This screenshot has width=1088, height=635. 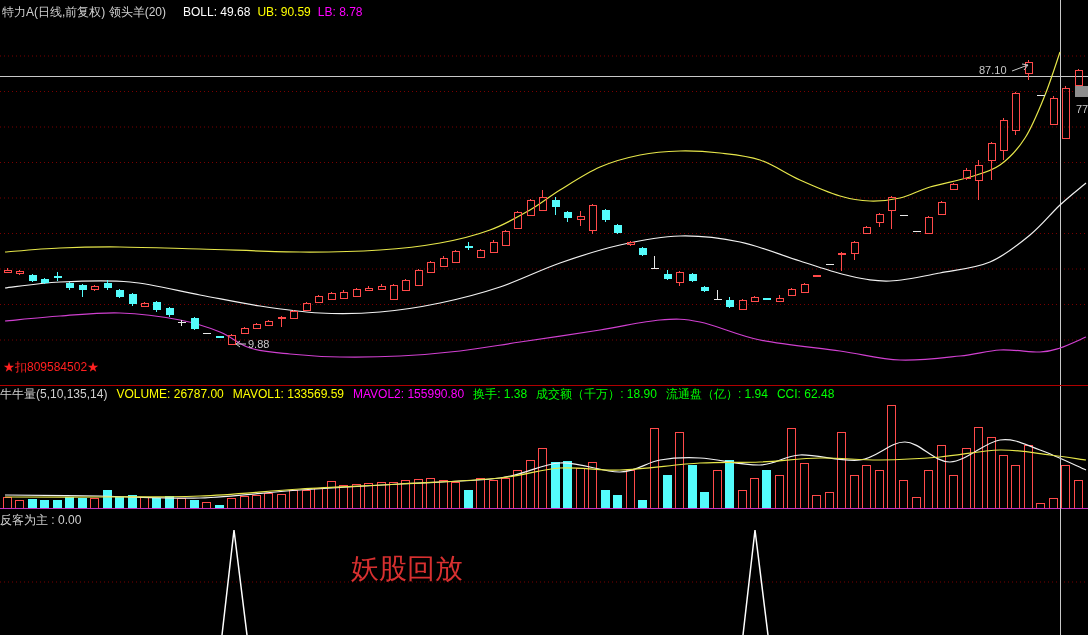 I want to click on indicator-title: 反客为主 : 0.00, so click(x=41, y=520).